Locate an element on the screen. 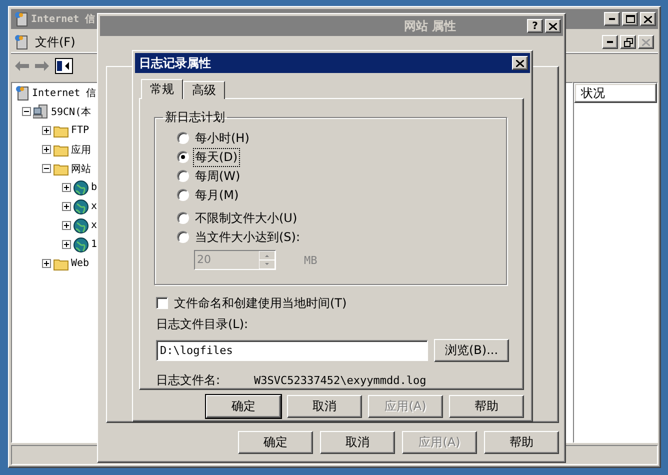 This screenshot has height=475, width=668. radio-option: 每天(D) is located at coordinates (341, 157).